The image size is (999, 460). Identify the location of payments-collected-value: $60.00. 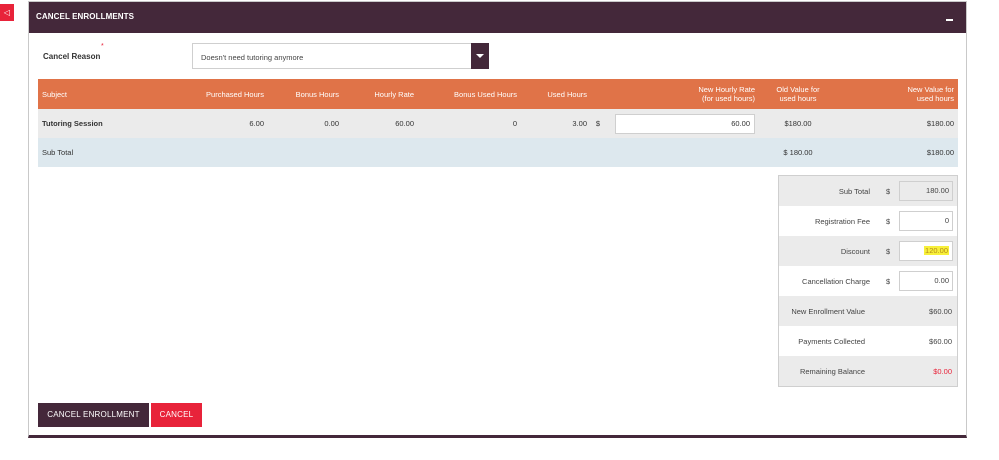
(940, 341).